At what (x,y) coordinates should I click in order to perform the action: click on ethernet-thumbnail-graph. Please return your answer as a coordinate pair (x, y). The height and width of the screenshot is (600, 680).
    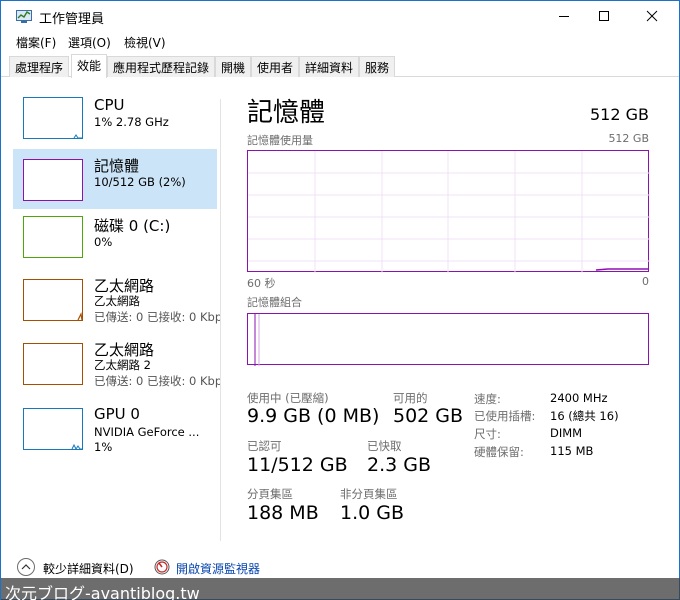
    Looking at the image, I should click on (53, 300).